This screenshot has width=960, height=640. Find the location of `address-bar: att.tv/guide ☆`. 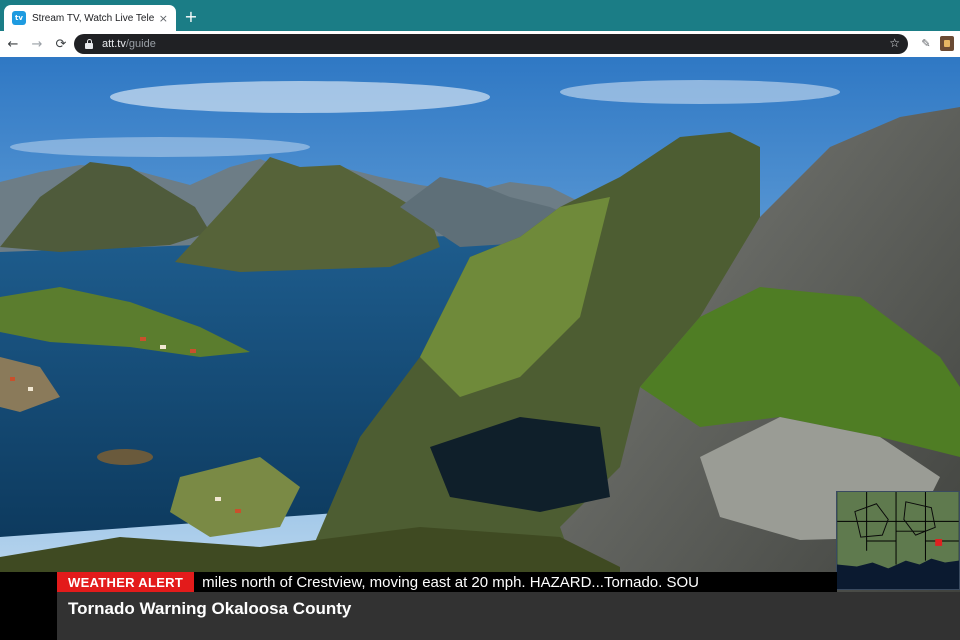

address-bar: att.tv/guide ☆ is located at coordinates (491, 44).